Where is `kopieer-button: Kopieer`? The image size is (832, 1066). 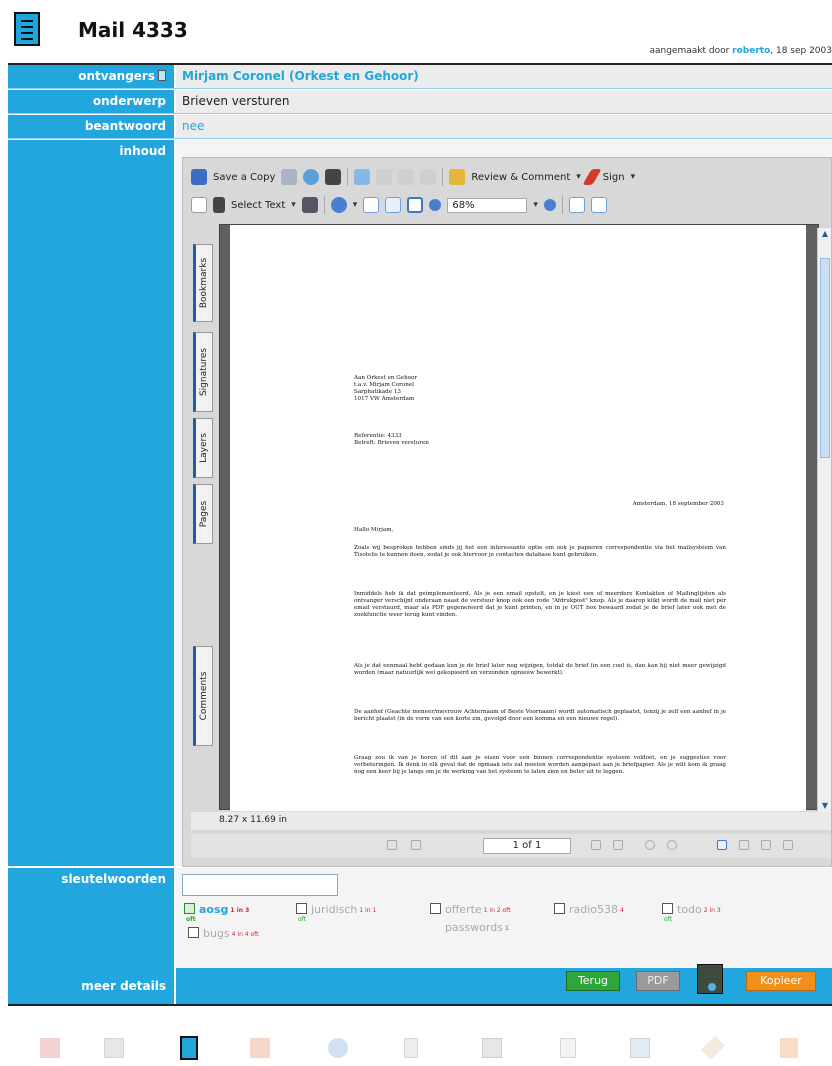
kopieer-button: Kopieer is located at coordinates (781, 981).